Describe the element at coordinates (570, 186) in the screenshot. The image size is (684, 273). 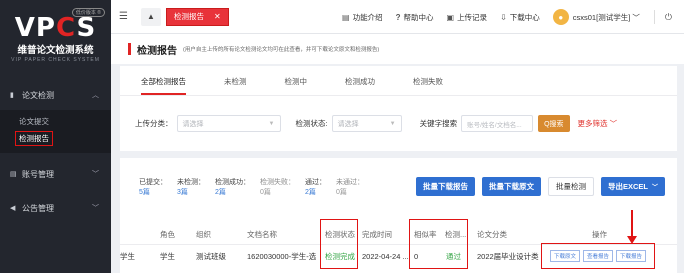
I see `batch-check-button: 批量检测` at that location.